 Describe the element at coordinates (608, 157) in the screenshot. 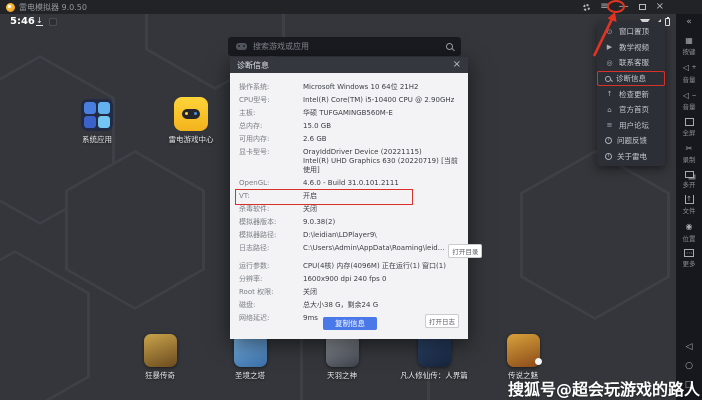

I see `about-icon: i` at that location.